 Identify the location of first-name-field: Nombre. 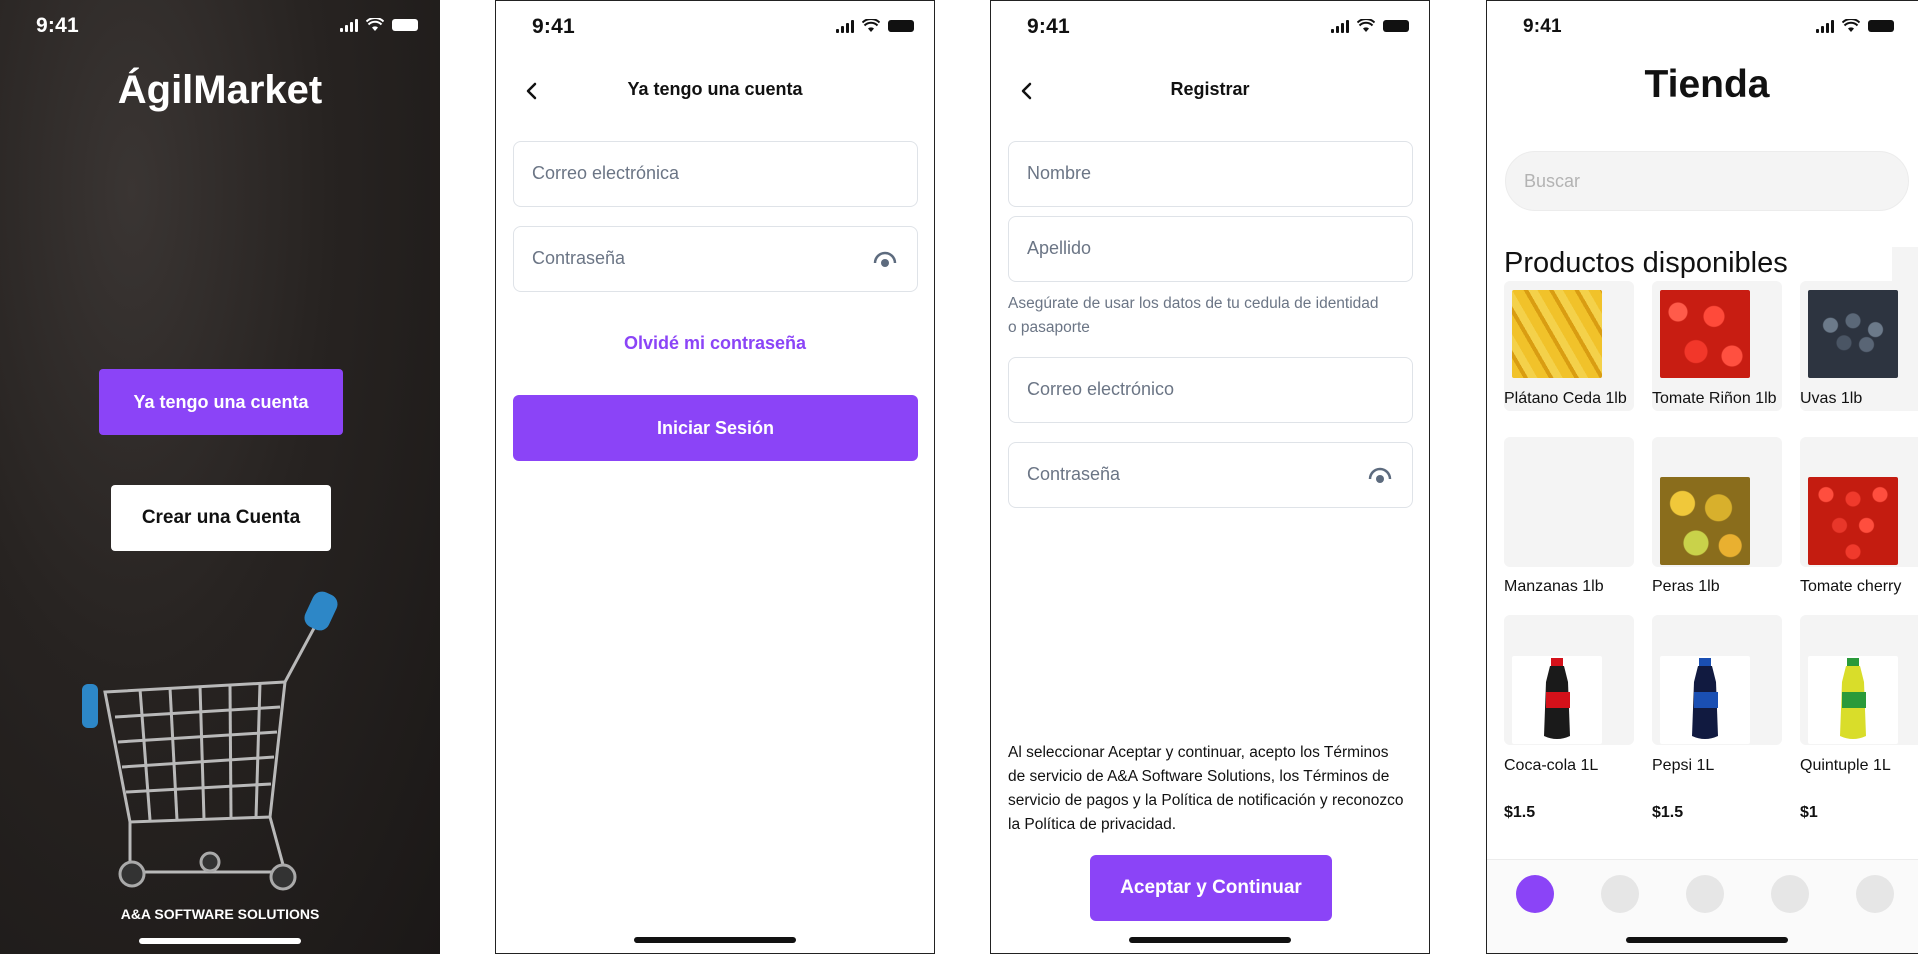
(1210, 174).